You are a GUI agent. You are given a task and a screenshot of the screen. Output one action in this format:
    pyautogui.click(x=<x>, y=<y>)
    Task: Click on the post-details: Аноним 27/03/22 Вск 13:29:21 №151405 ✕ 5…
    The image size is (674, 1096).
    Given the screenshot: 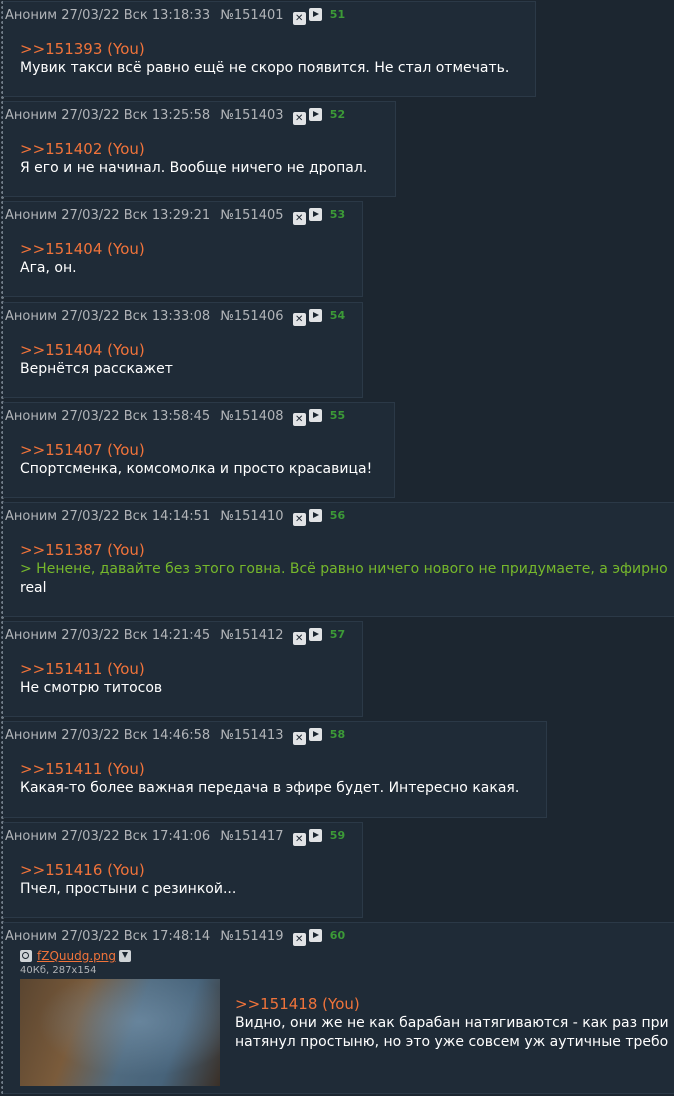 What is the action you would take?
    pyautogui.click(x=175, y=216)
    